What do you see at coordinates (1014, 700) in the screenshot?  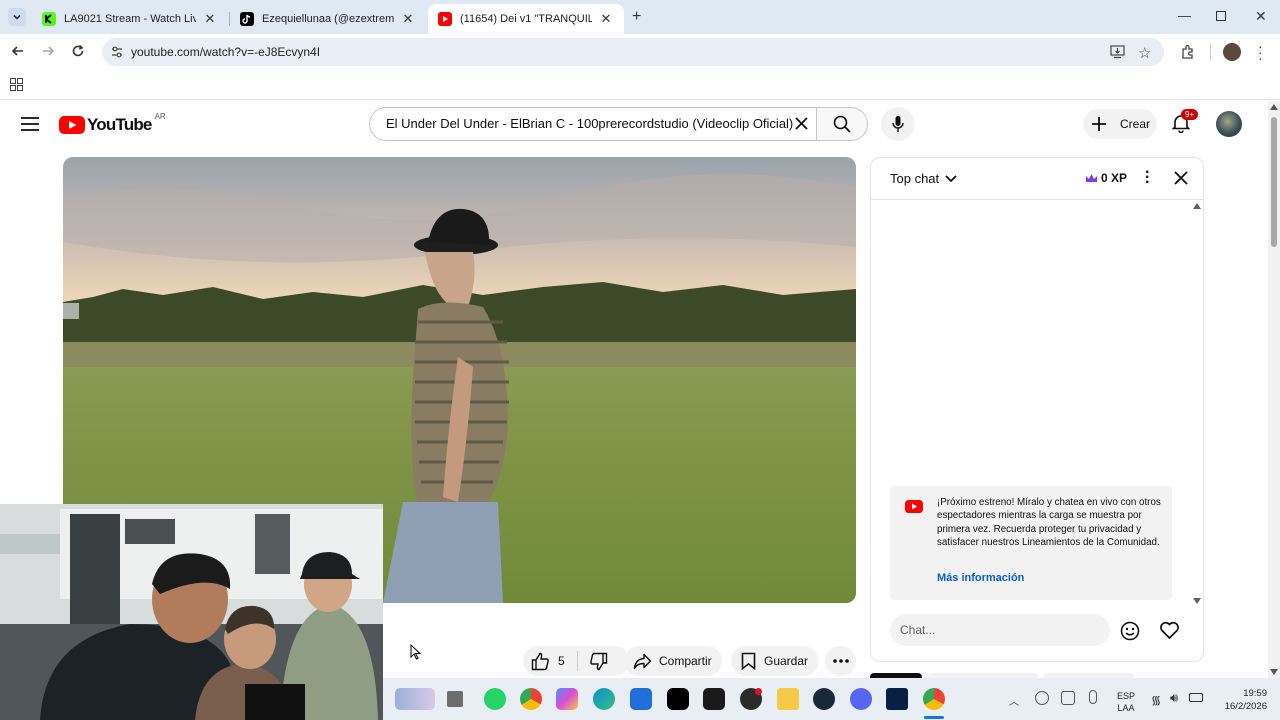 I see `chevron-up-icon: ︿` at bounding box center [1014, 700].